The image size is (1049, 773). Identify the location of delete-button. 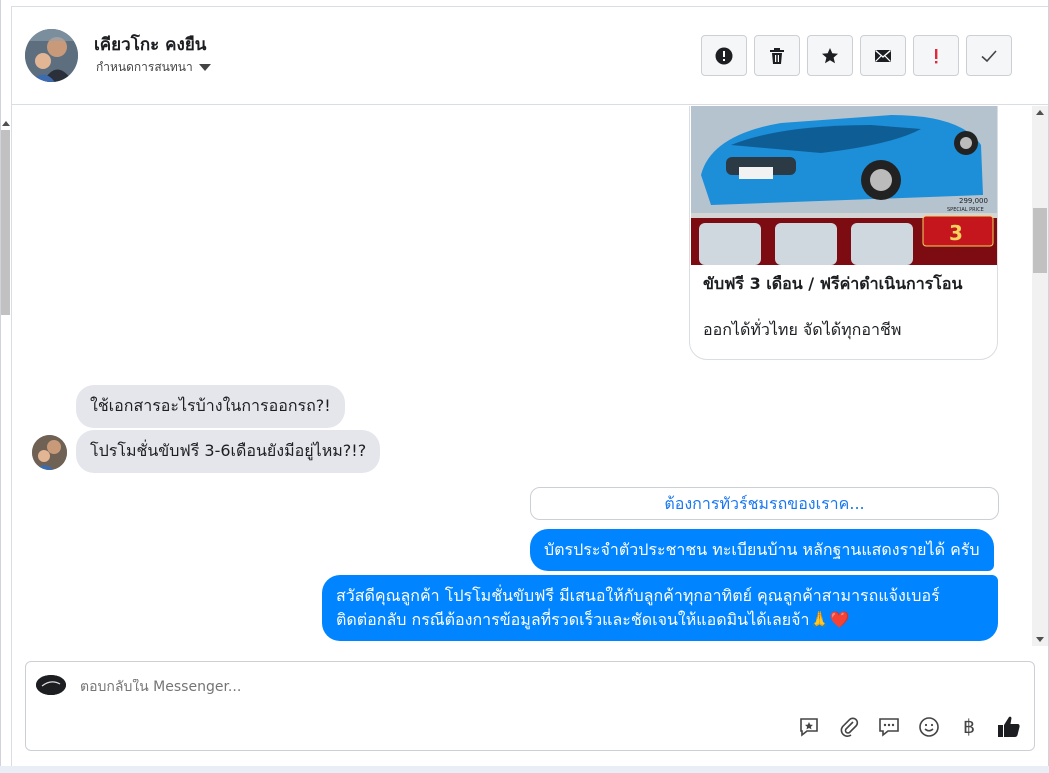
(777, 55).